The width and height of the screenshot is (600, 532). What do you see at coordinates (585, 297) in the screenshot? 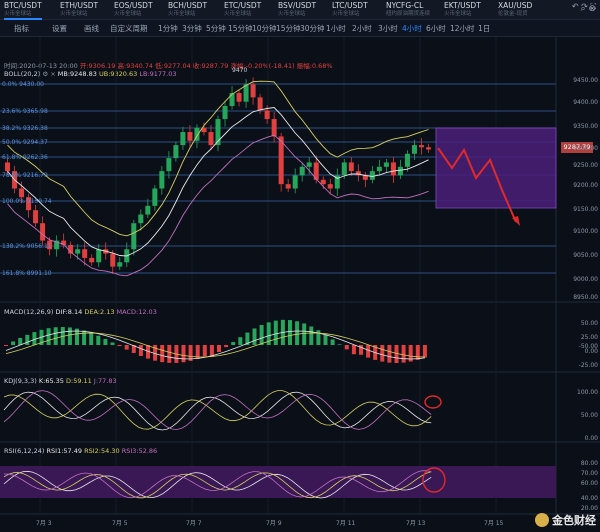
I see `price-axis-label: 8950.00` at bounding box center [585, 297].